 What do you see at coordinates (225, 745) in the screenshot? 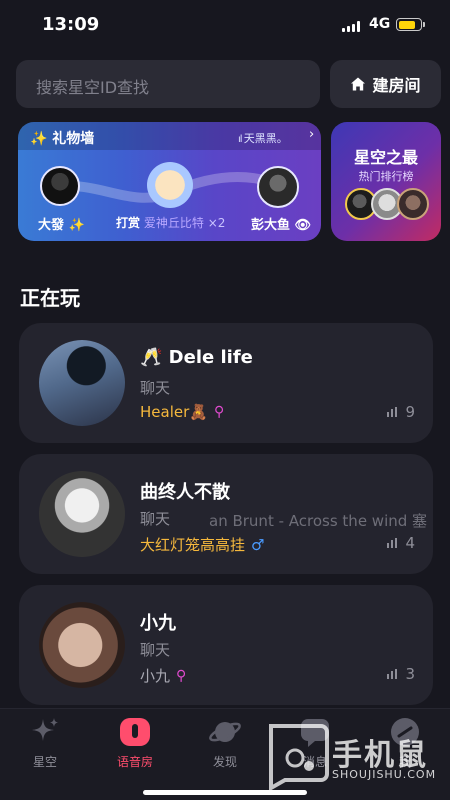
I see `tab-discover: 发现` at bounding box center [225, 745].